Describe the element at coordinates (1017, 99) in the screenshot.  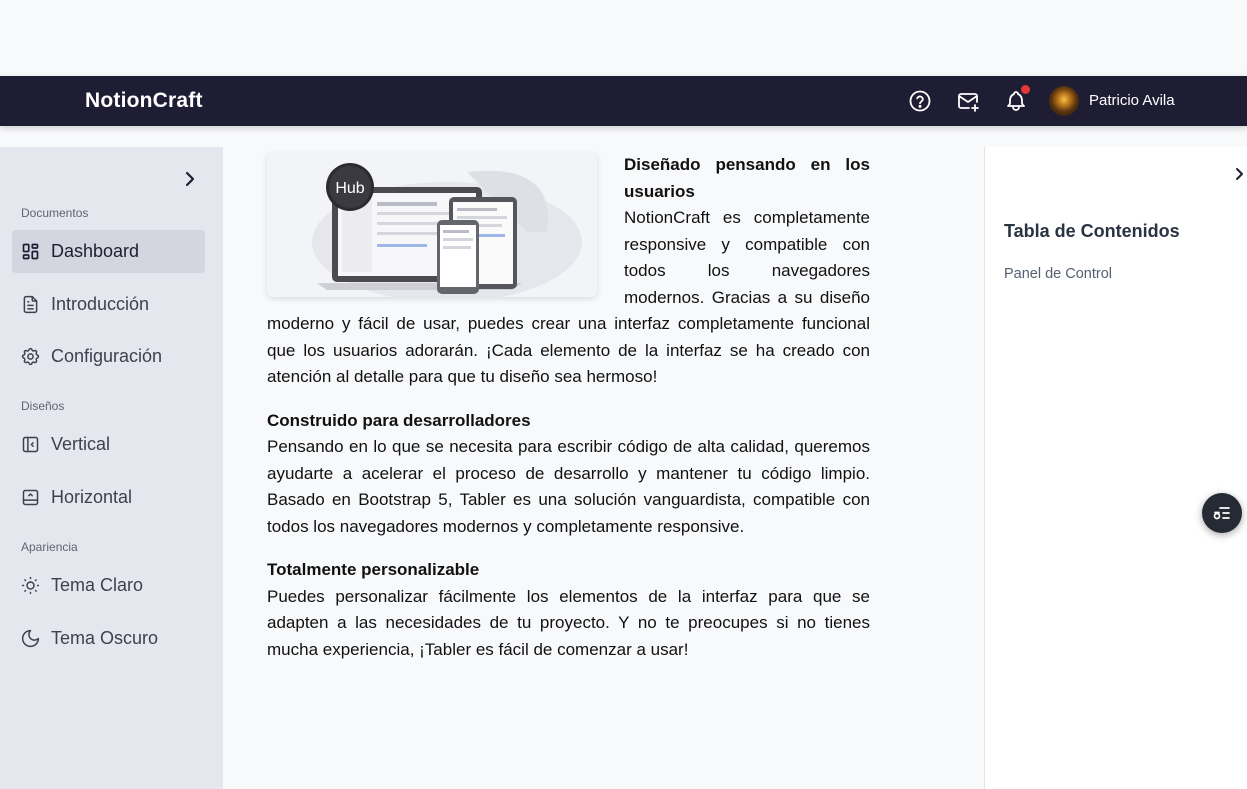
I see `bell-icon` at that location.